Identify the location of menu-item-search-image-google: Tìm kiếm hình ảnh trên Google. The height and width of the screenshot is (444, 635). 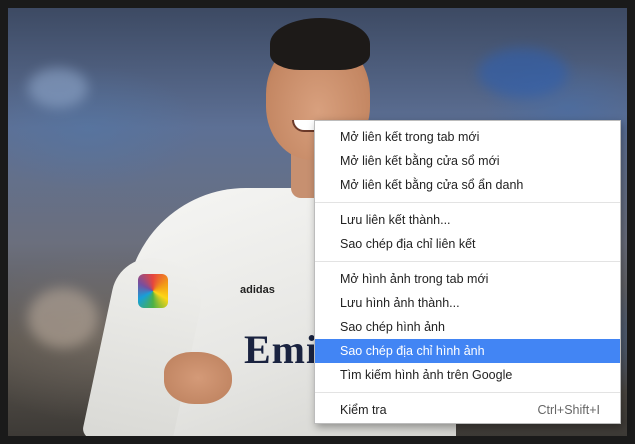
(467, 375).